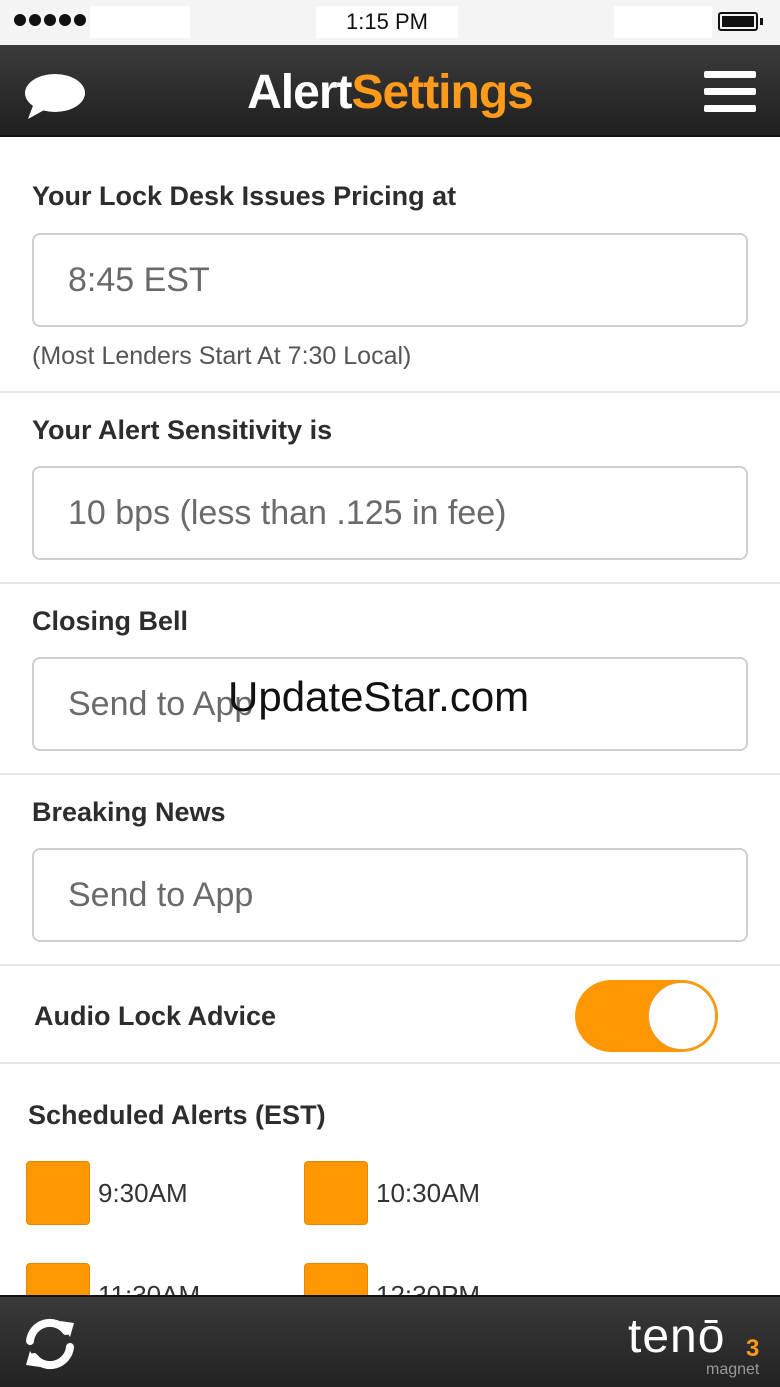 The height and width of the screenshot is (1387, 780). I want to click on teno-logo: tenō 3 magnet, so click(698, 1345).